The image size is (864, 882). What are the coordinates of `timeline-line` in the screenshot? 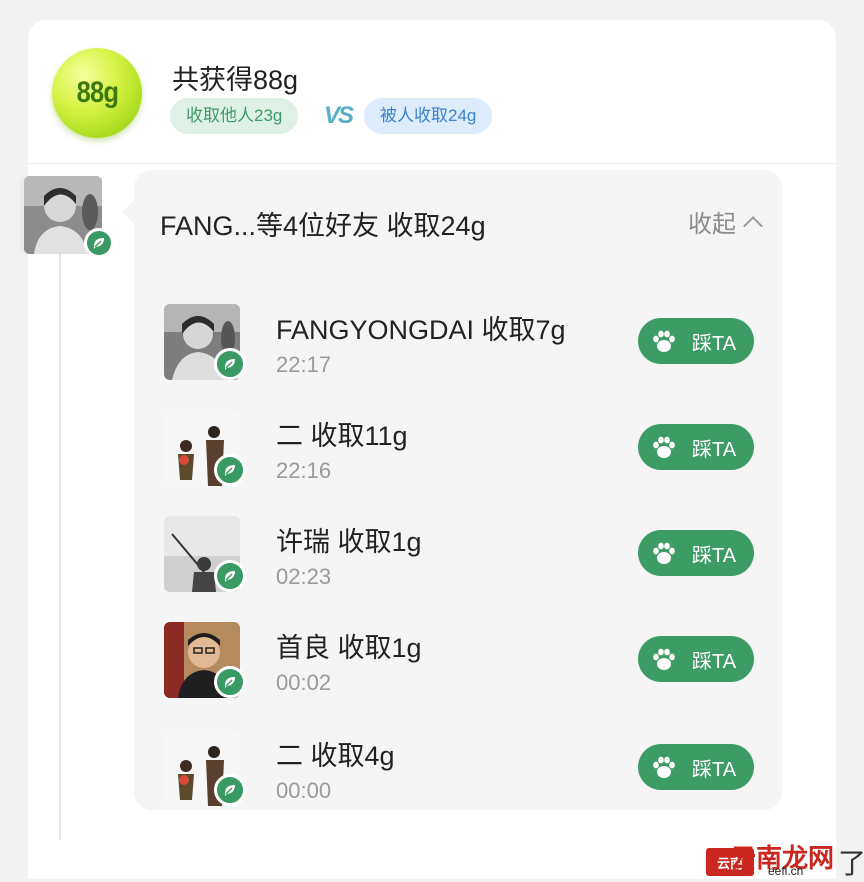 It's located at (60, 545).